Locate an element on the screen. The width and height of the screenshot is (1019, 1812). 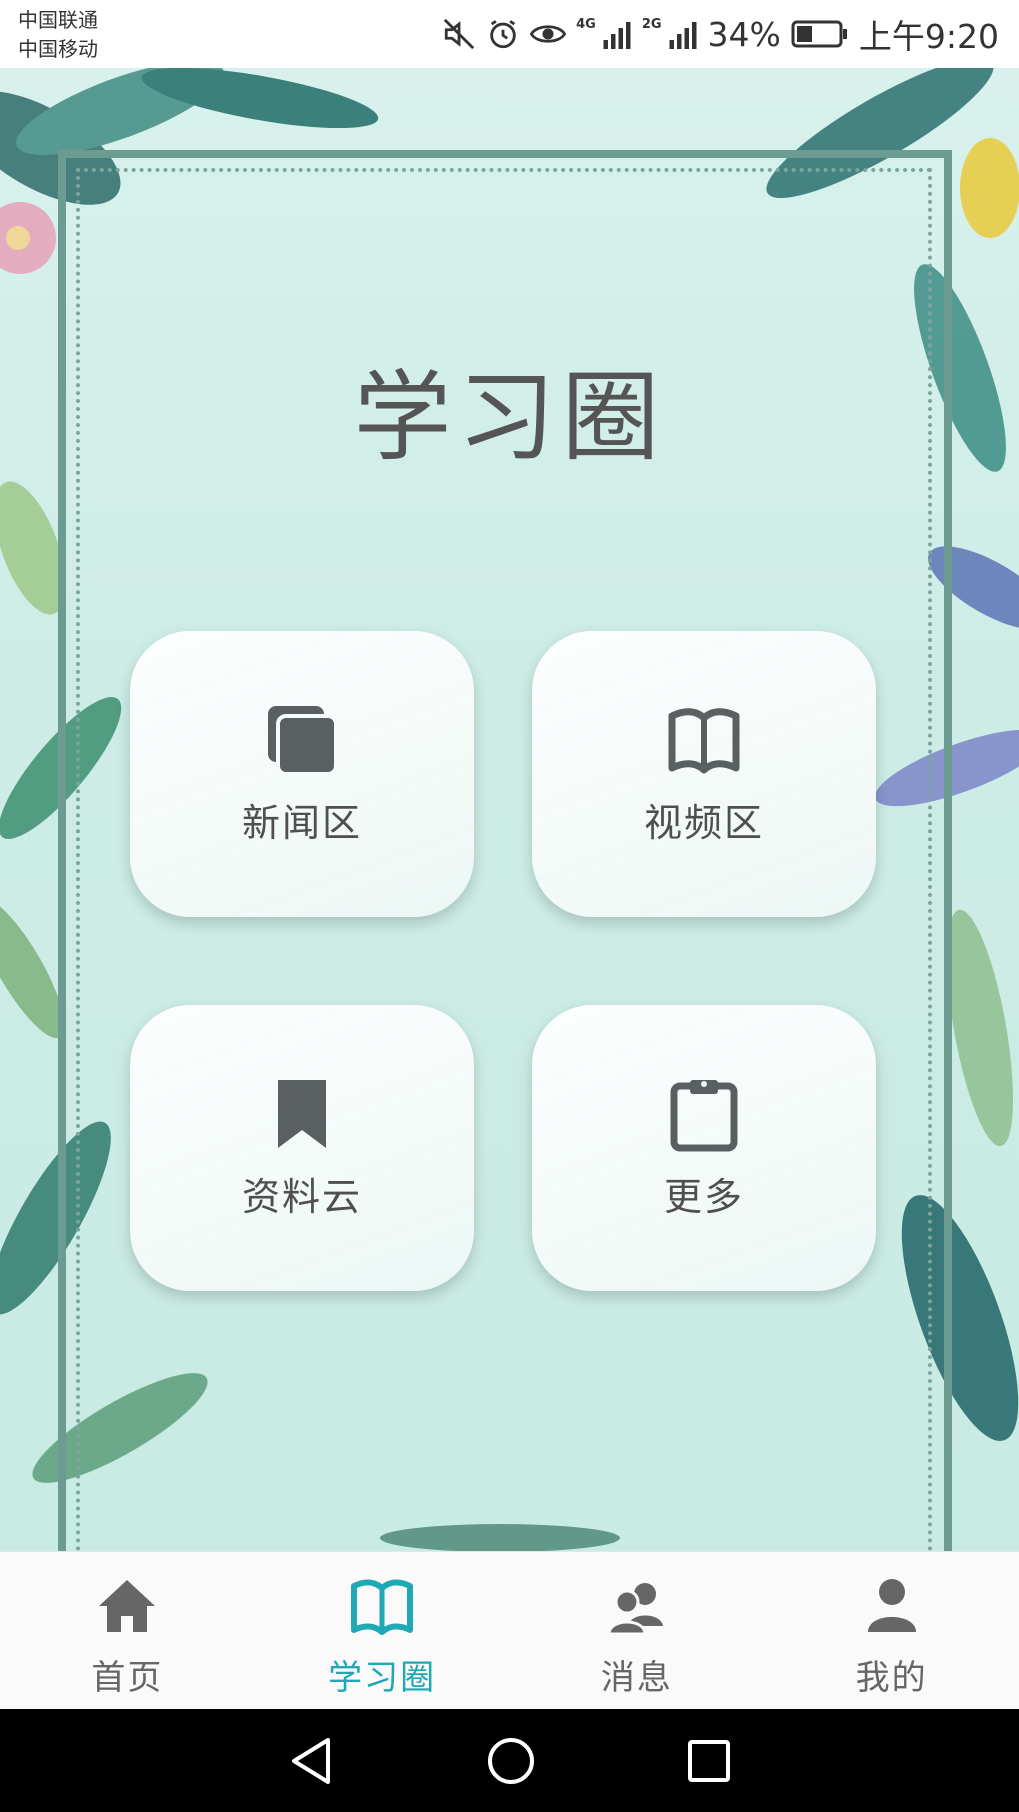
nav-messages: 消息 is located at coordinates (637, 1631).